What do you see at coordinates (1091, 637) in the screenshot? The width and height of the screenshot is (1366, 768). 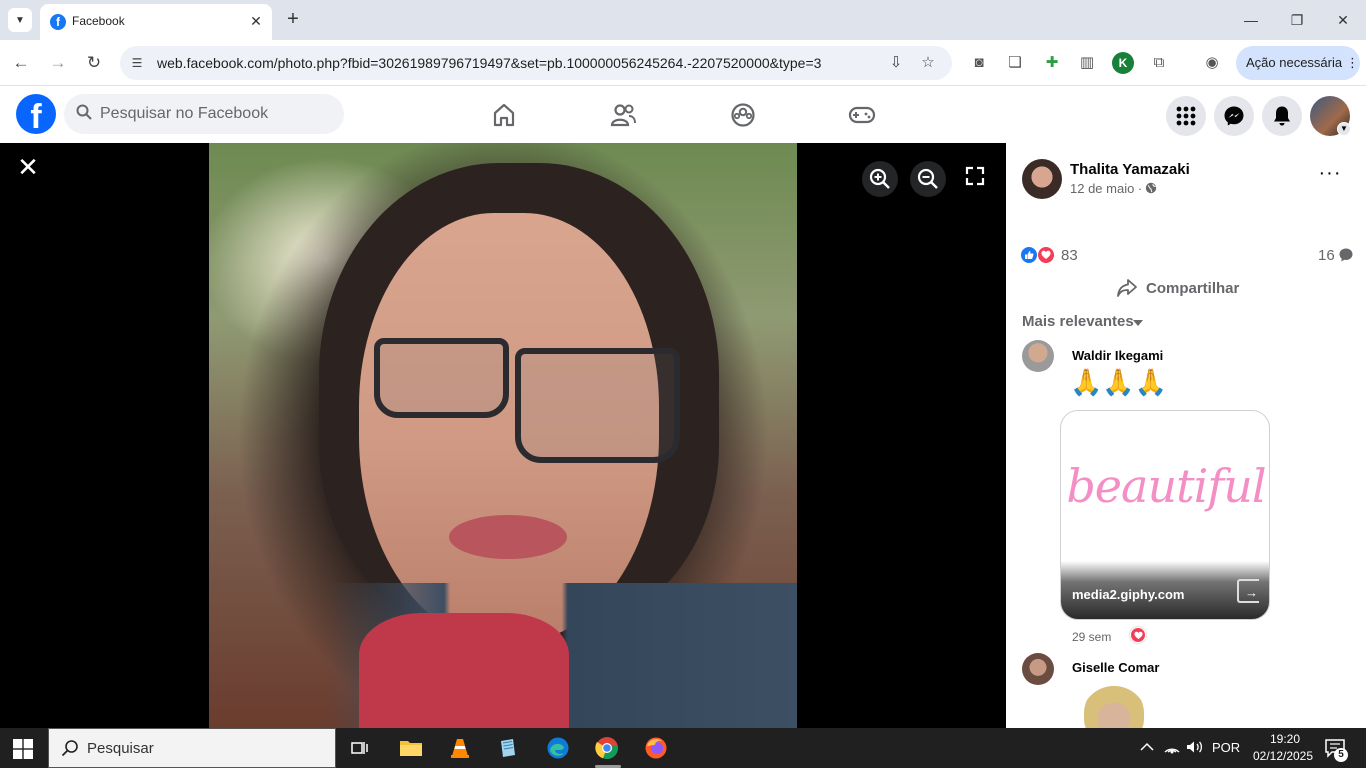 I see `comment-time: 29 sem` at bounding box center [1091, 637].